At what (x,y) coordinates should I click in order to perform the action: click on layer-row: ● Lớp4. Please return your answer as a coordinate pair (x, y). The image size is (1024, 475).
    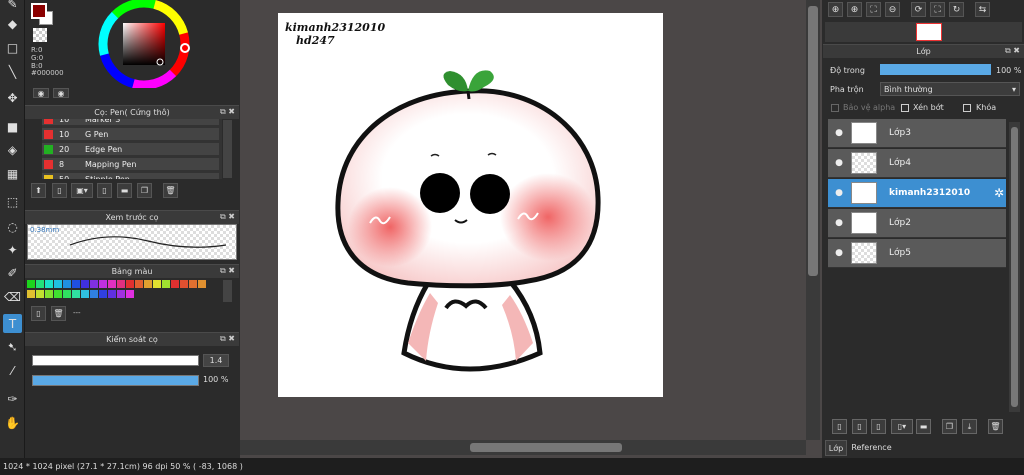
    Looking at the image, I should click on (917, 163).